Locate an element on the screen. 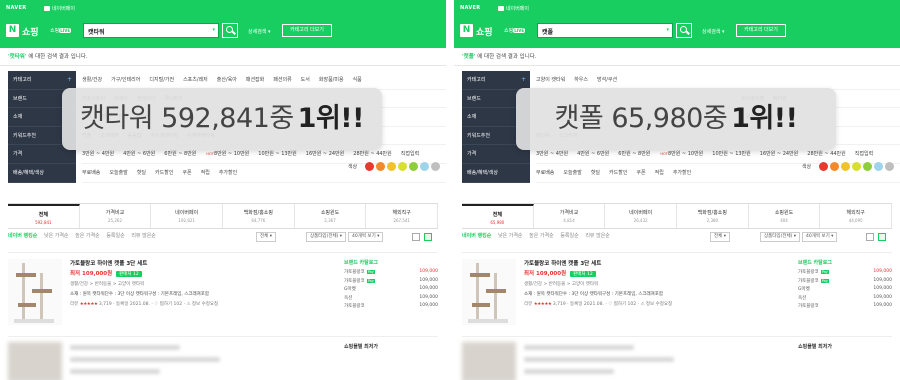  list-view-icon is located at coordinates (416, 237).